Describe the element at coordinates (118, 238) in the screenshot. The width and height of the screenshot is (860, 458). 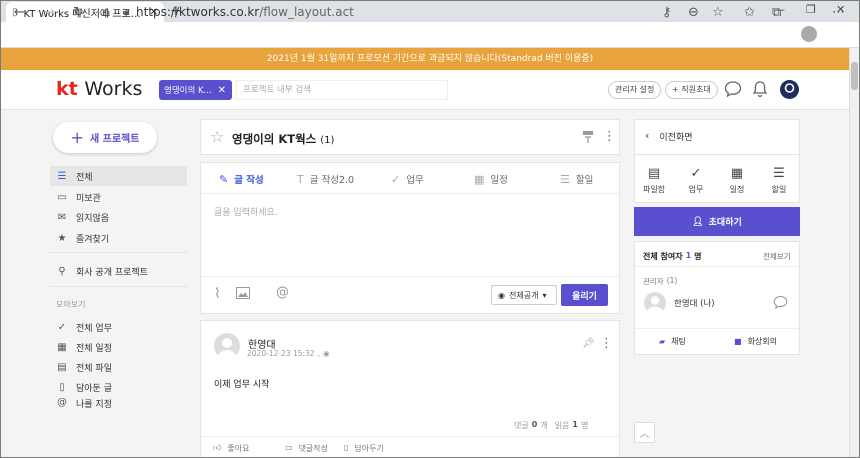
I see `sidebar-item-favorites: ★ 즐겨찾기` at that location.